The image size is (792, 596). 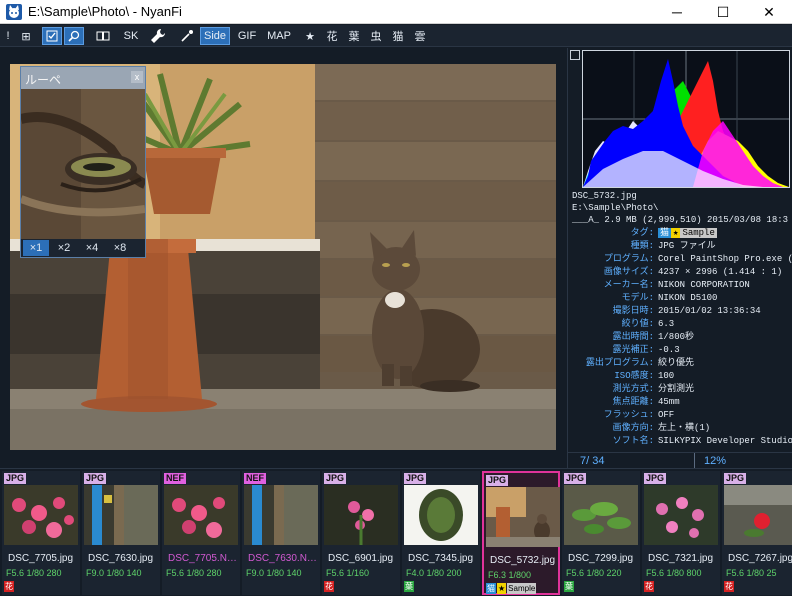 I want to click on sk-button: SK, so click(x=131, y=36).